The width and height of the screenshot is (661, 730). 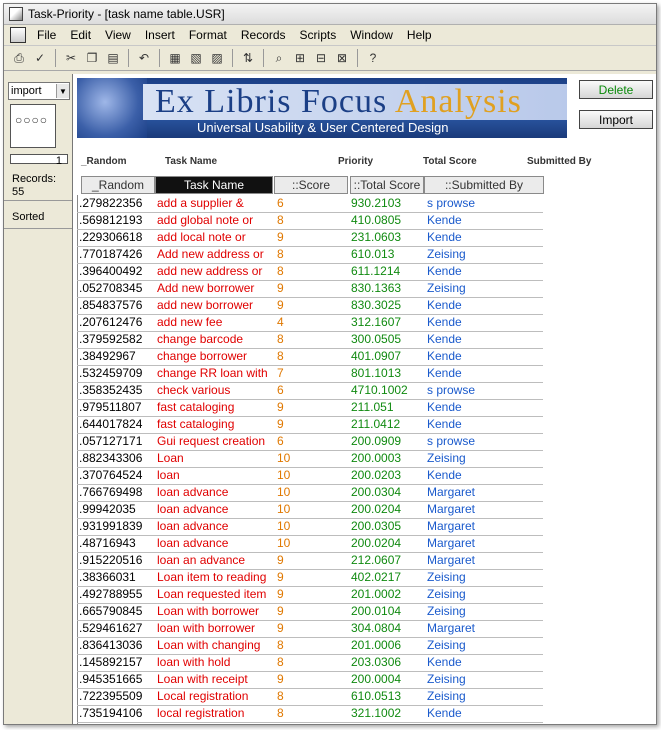 What do you see at coordinates (310, 323) in the screenshot?
I see `table-row: .207612476 add new fee 4 312.1607 Kende` at bounding box center [310, 323].